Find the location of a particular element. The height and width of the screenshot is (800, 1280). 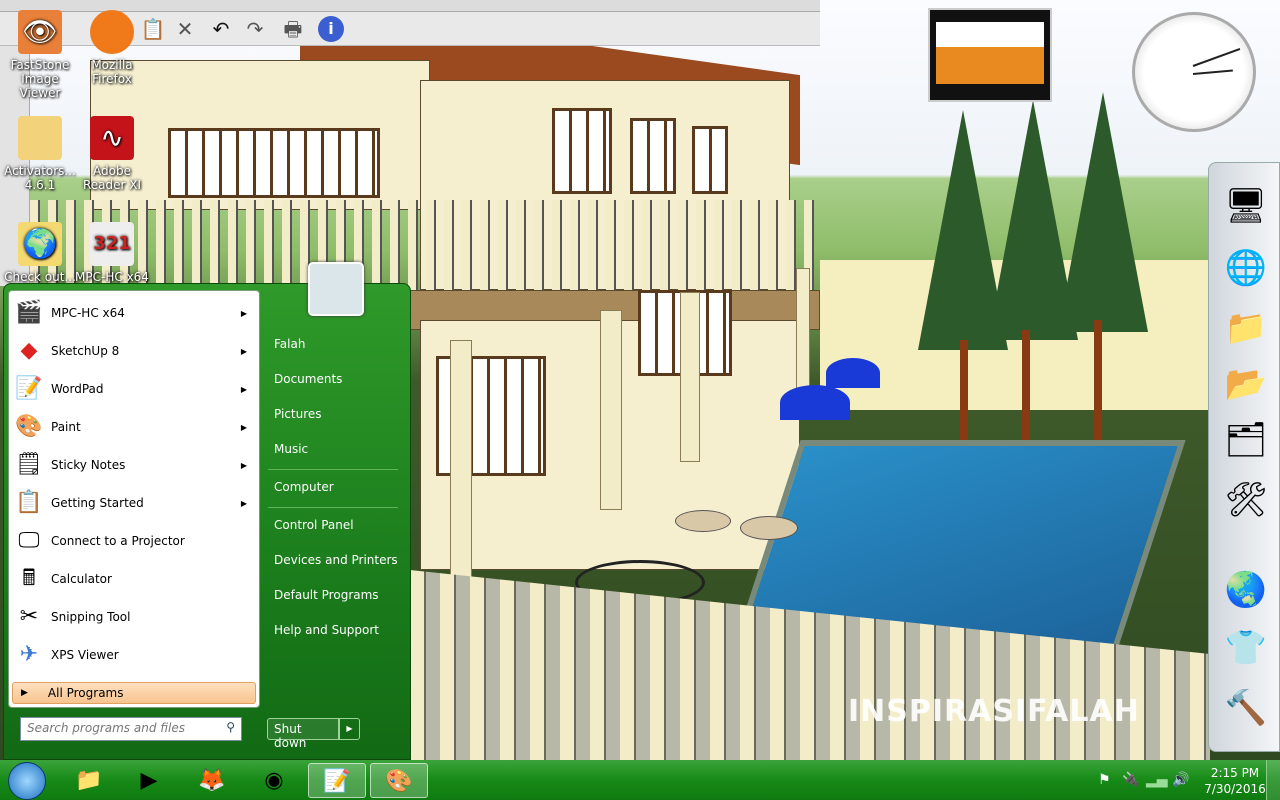

sketchup-icon: ◆ is located at coordinates (29, 350).